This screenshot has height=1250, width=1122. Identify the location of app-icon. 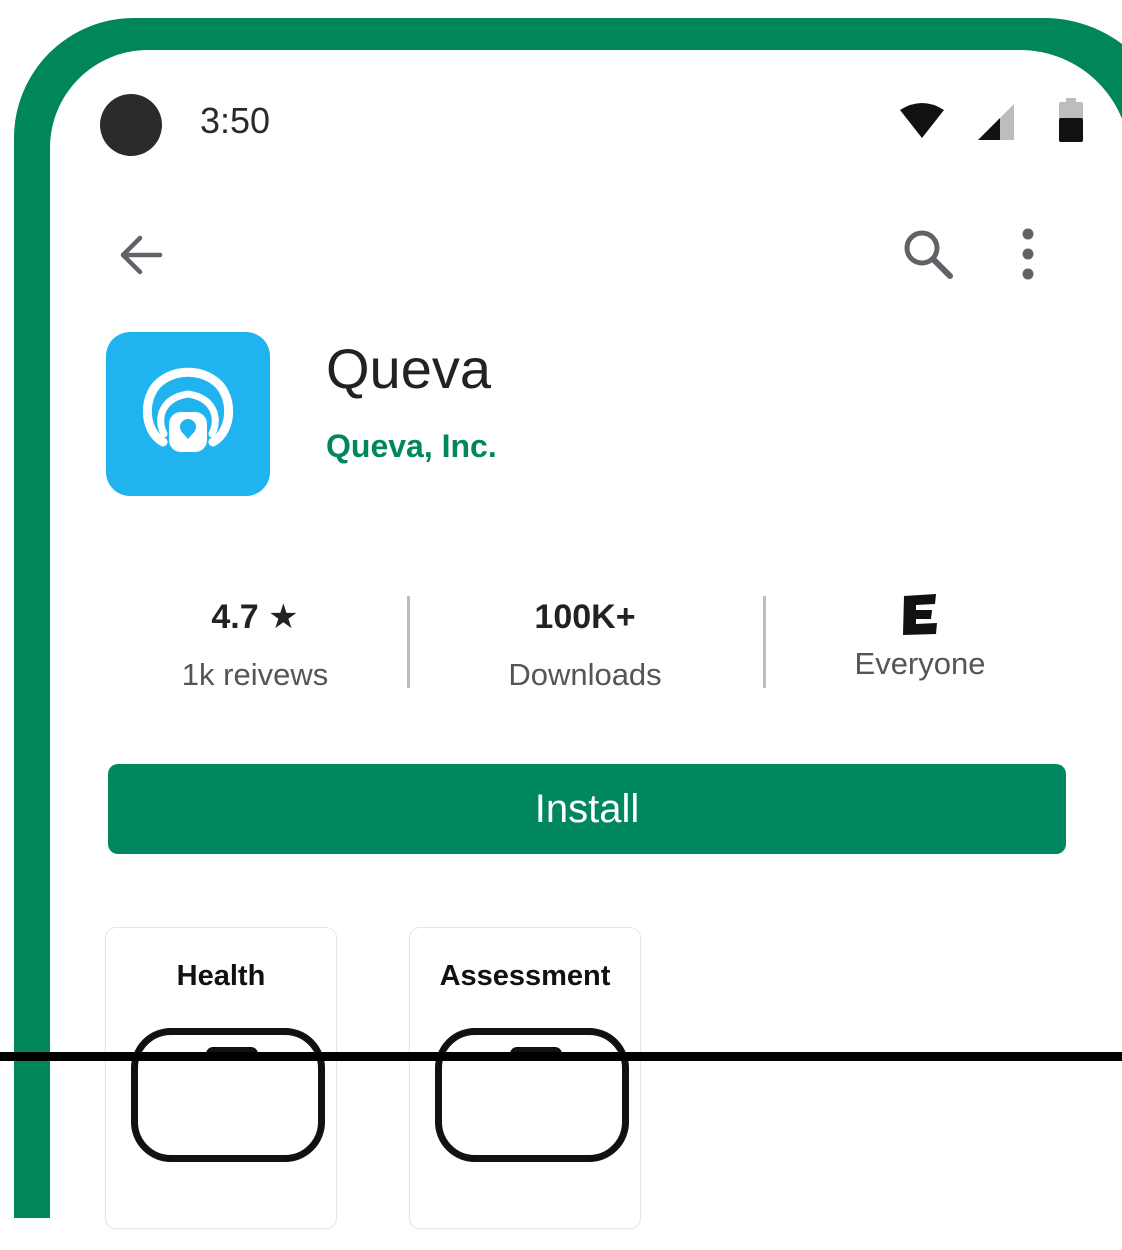
(188, 414).